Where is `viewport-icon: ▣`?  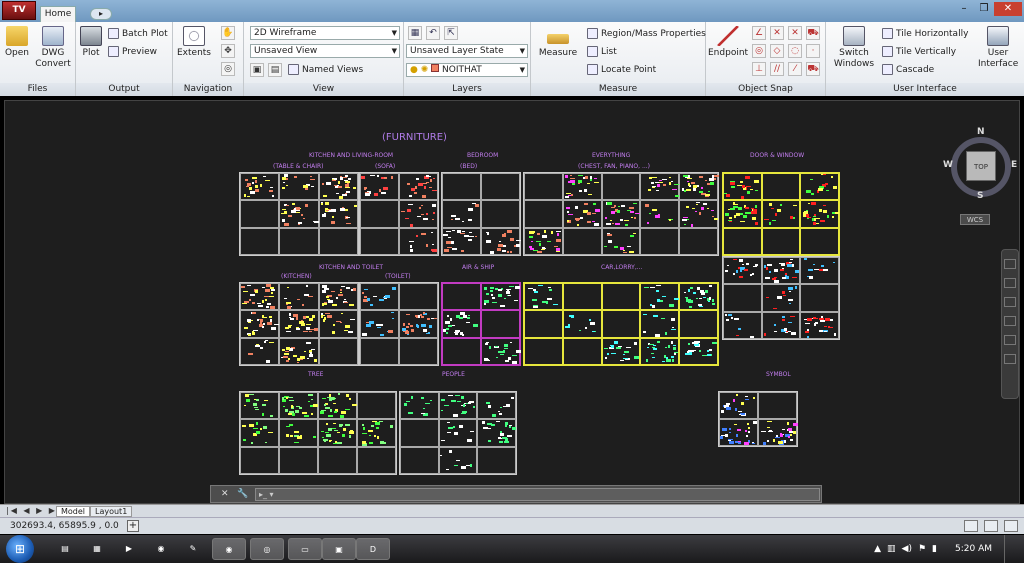 viewport-icon: ▣ is located at coordinates (257, 70).